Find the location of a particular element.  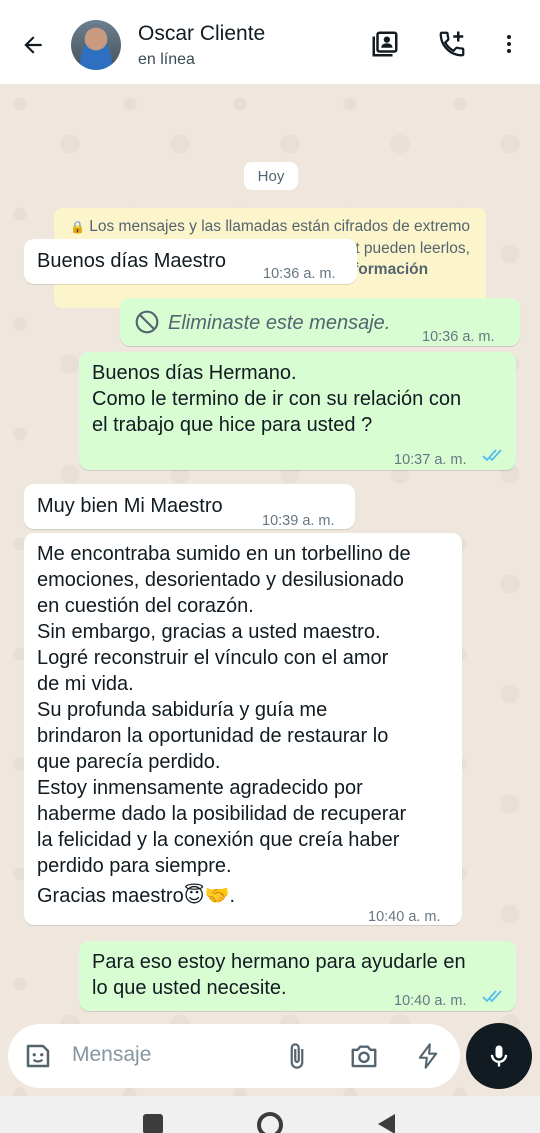

add-call-icon is located at coordinates (452, 44).